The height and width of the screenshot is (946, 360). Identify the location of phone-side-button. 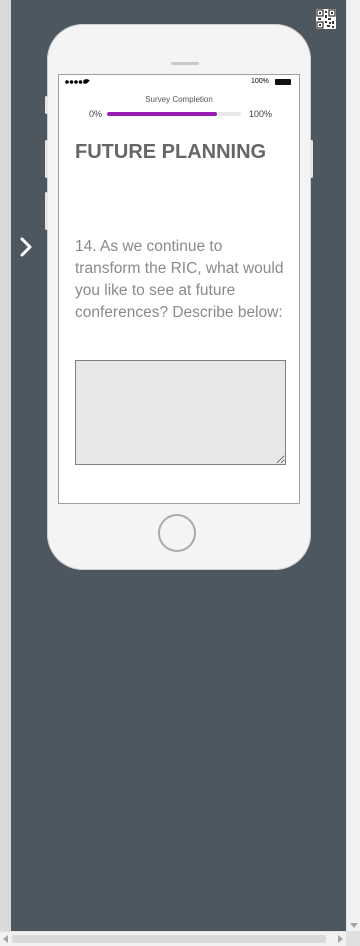
(46, 105).